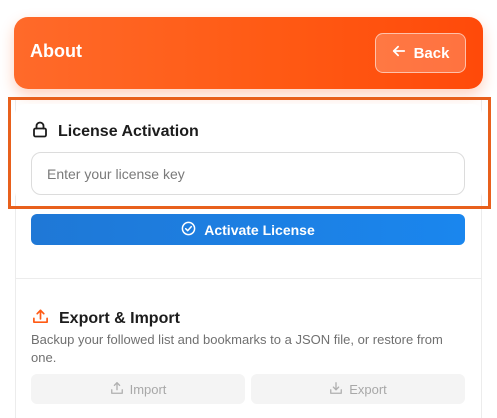  I want to click on import-button: Import, so click(138, 389).